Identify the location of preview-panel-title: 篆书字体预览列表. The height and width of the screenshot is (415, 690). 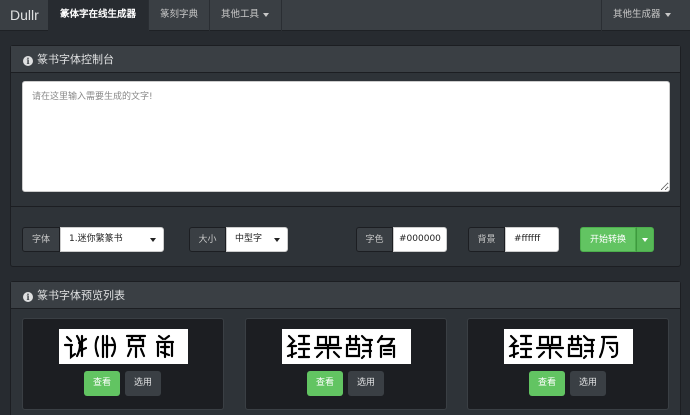
(81, 295).